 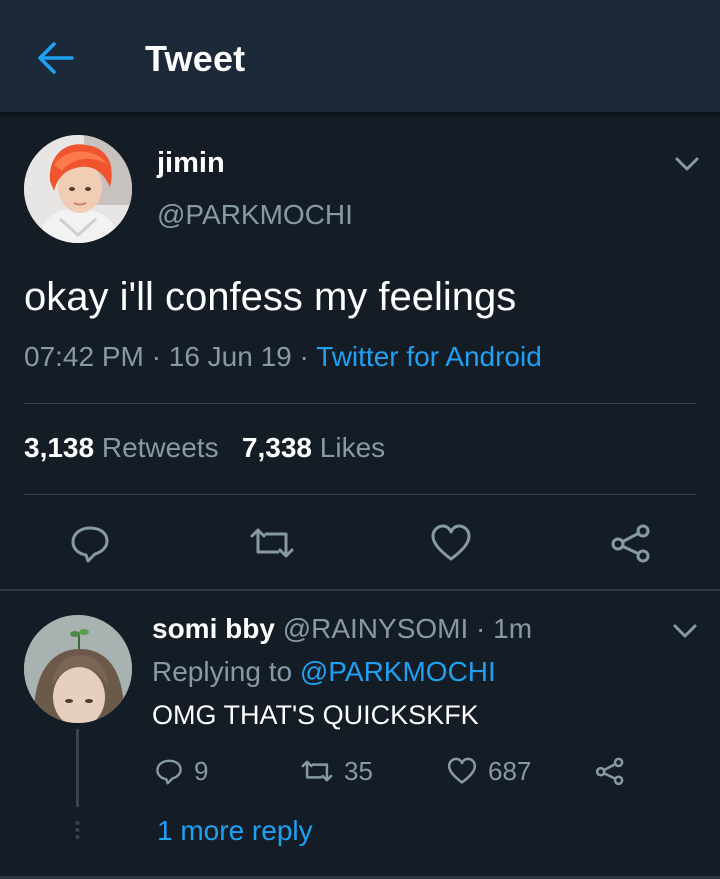 I want to click on likes-stat: 7,338 Likes, so click(x=313, y=447).